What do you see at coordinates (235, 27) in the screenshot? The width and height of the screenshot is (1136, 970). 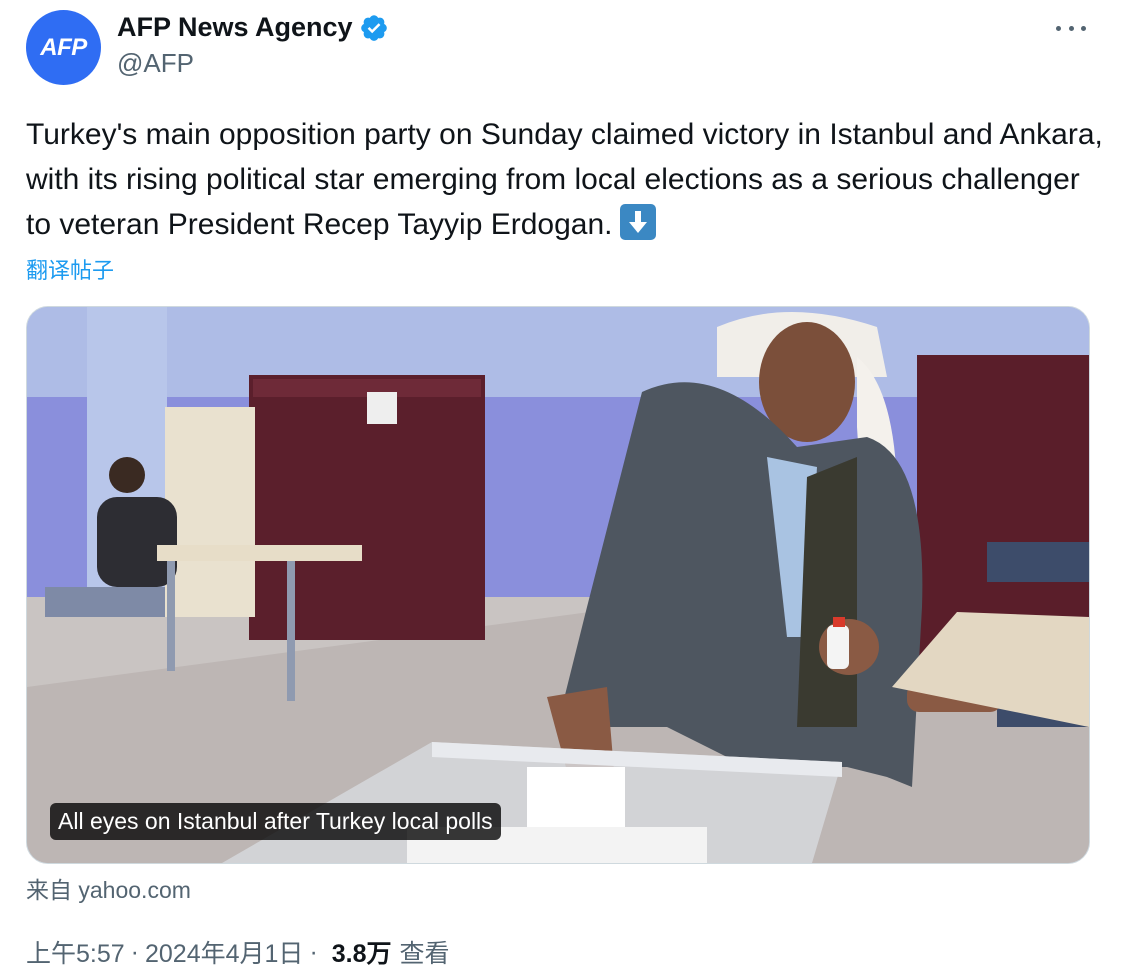 I see `author-display-name: AFP News Agency` at bounding box center [235, 27].